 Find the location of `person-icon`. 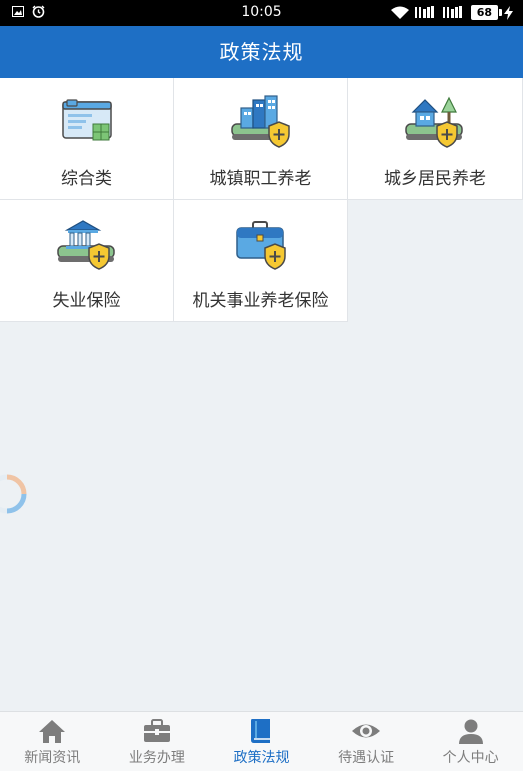

person-icon is located at coordinates (470, 731).